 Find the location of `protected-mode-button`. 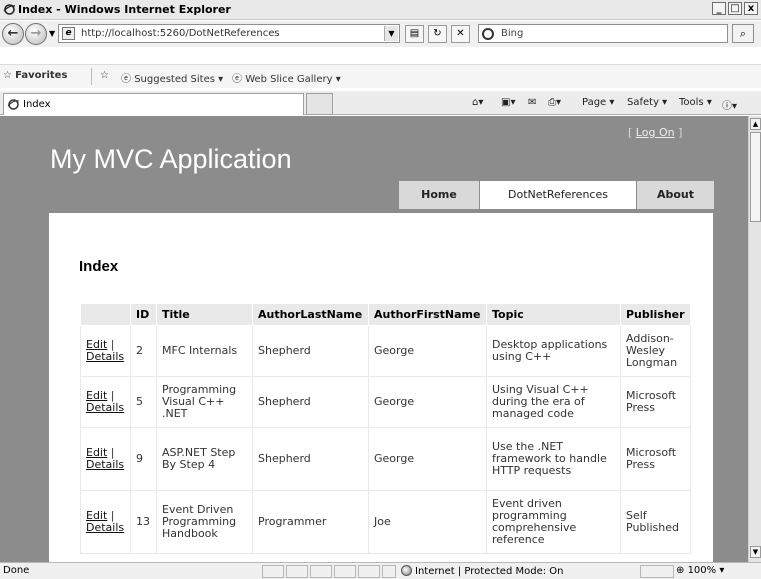

protected-mode-button is located at coordinates (657, 571).